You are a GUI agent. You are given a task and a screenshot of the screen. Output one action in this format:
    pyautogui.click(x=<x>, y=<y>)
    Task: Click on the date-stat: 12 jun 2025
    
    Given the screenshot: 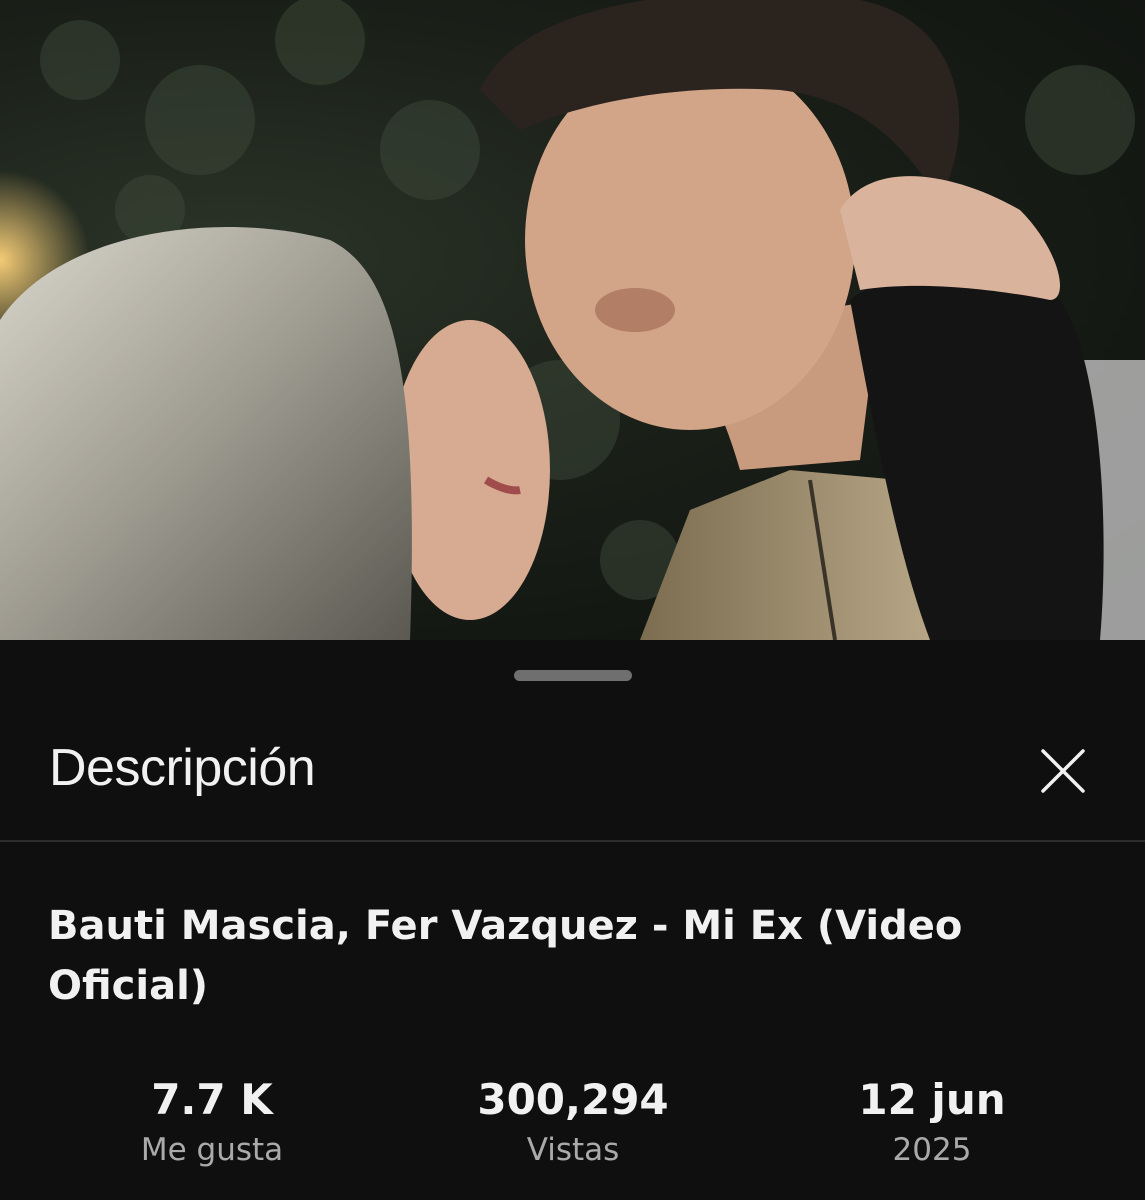 What is the action you would take?
    pyautogui.click(x=932, y=1123)
    